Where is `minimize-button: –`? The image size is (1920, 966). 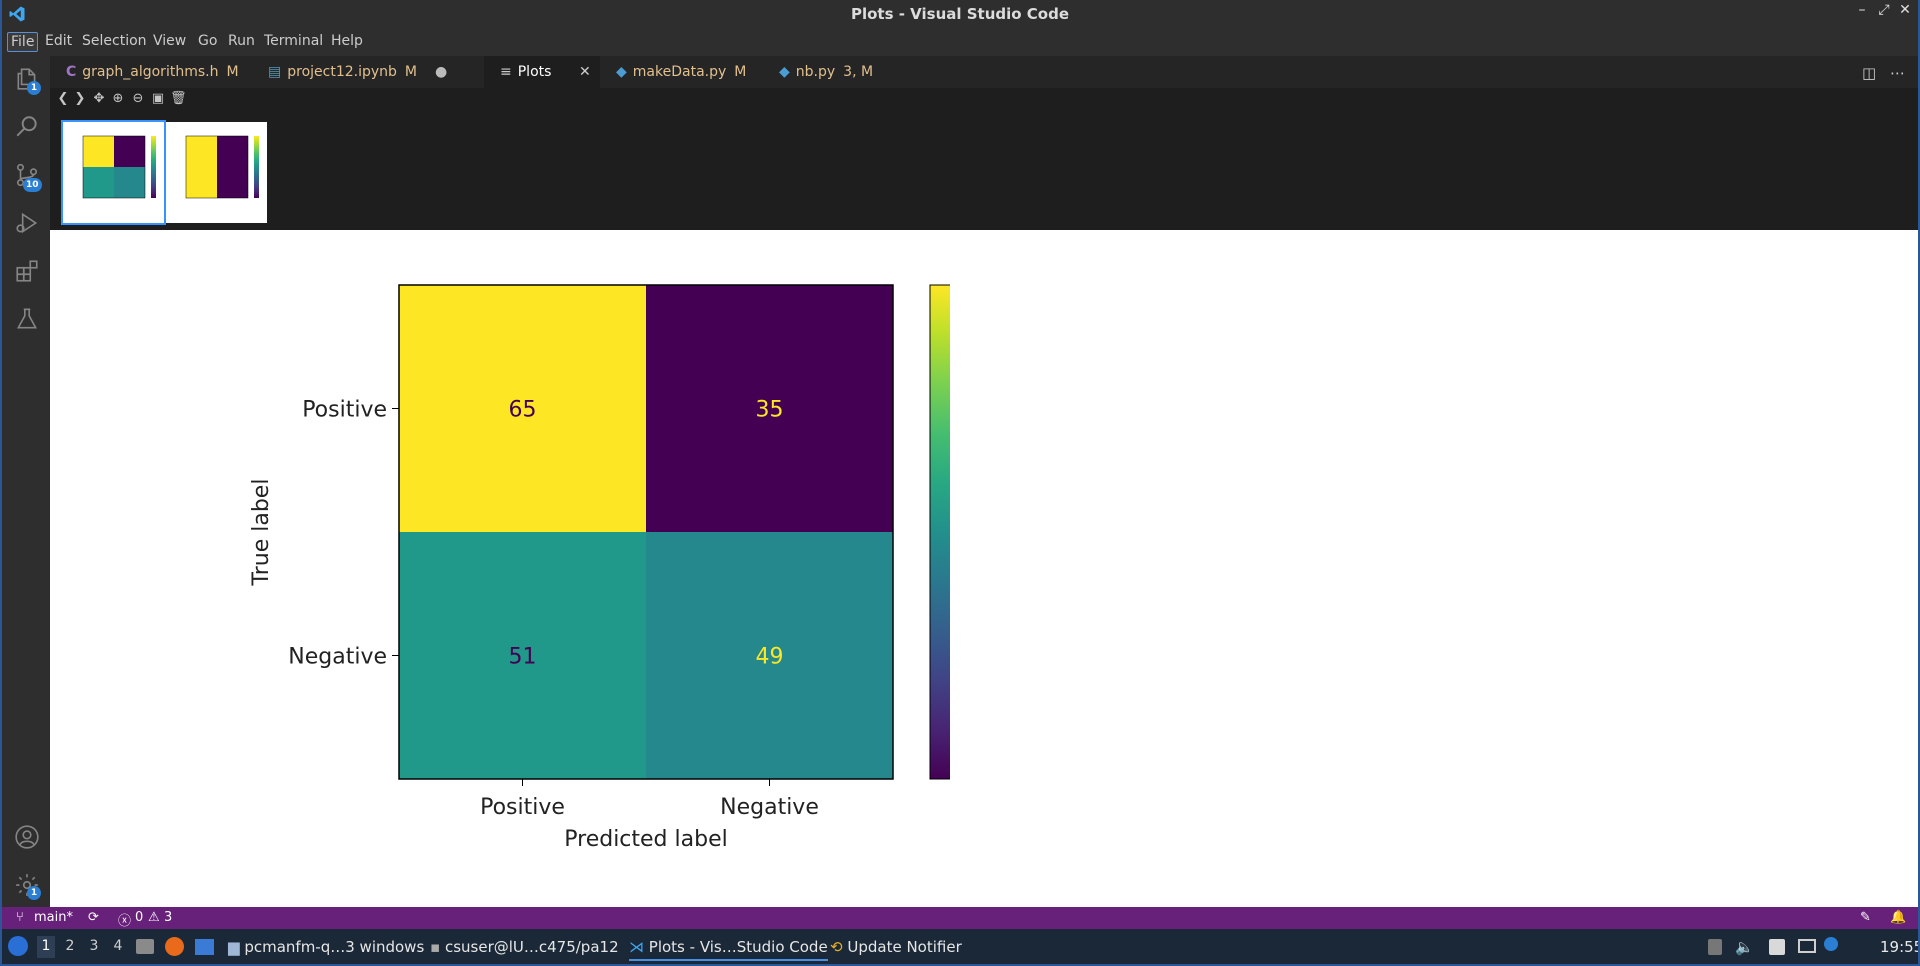 minimize-button: – is located at coordinates (1862, 10).